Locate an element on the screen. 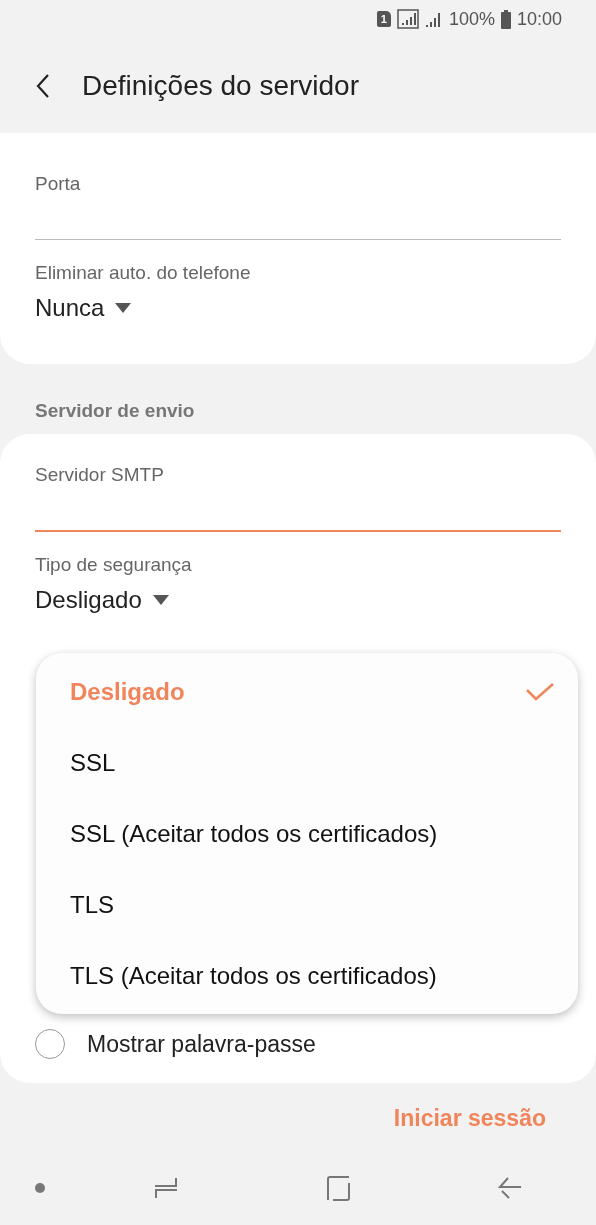  field-label: Porta is located at coordinates (58, 184).